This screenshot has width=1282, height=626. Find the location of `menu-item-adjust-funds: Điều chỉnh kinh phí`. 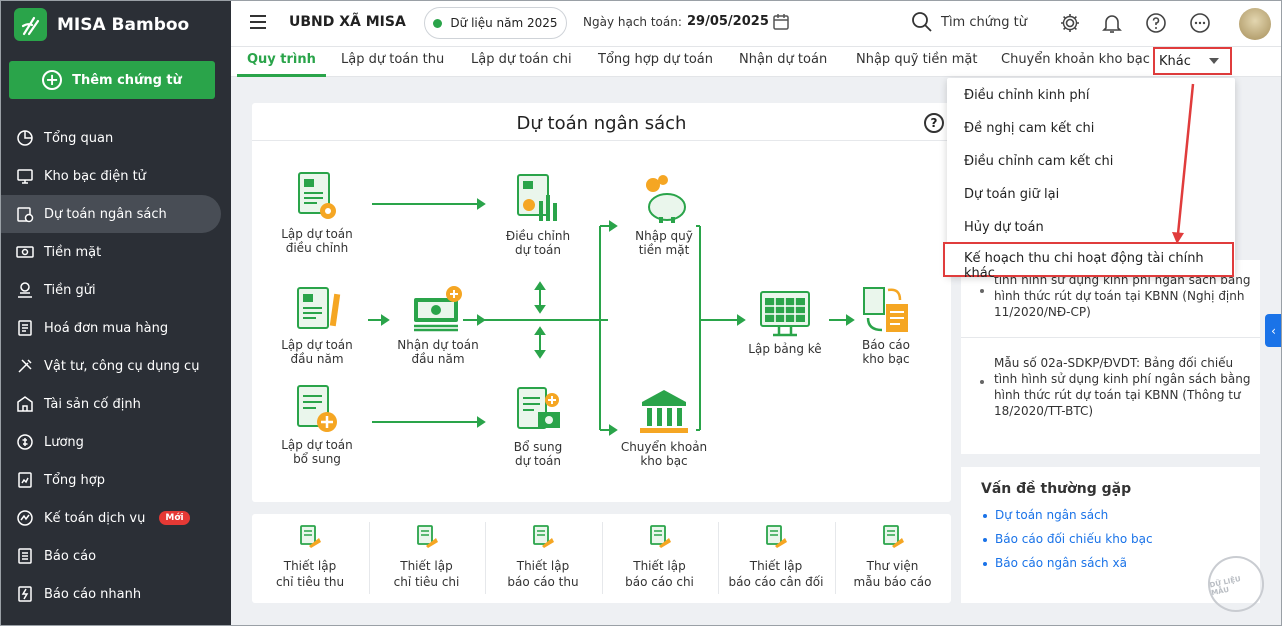

menu-item-adjust-funds: Điều chỉnh kinh phí is located at coordinates (1027, 95).